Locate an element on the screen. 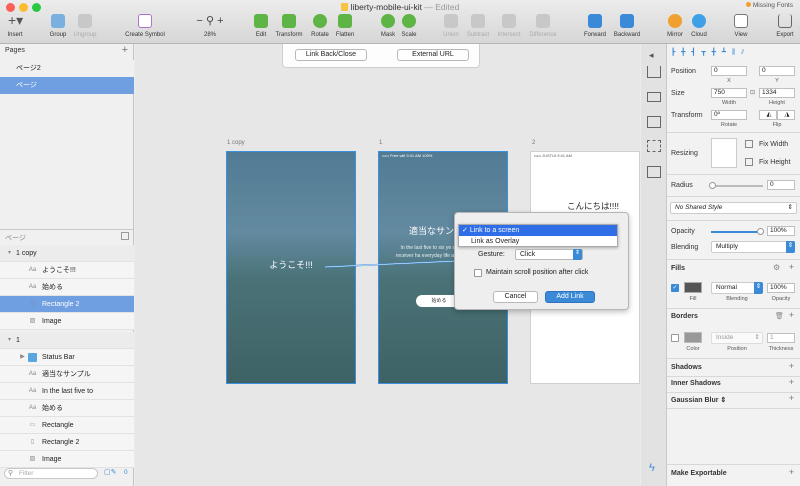  backward-button: Backward is located at coordinates (627, 26).